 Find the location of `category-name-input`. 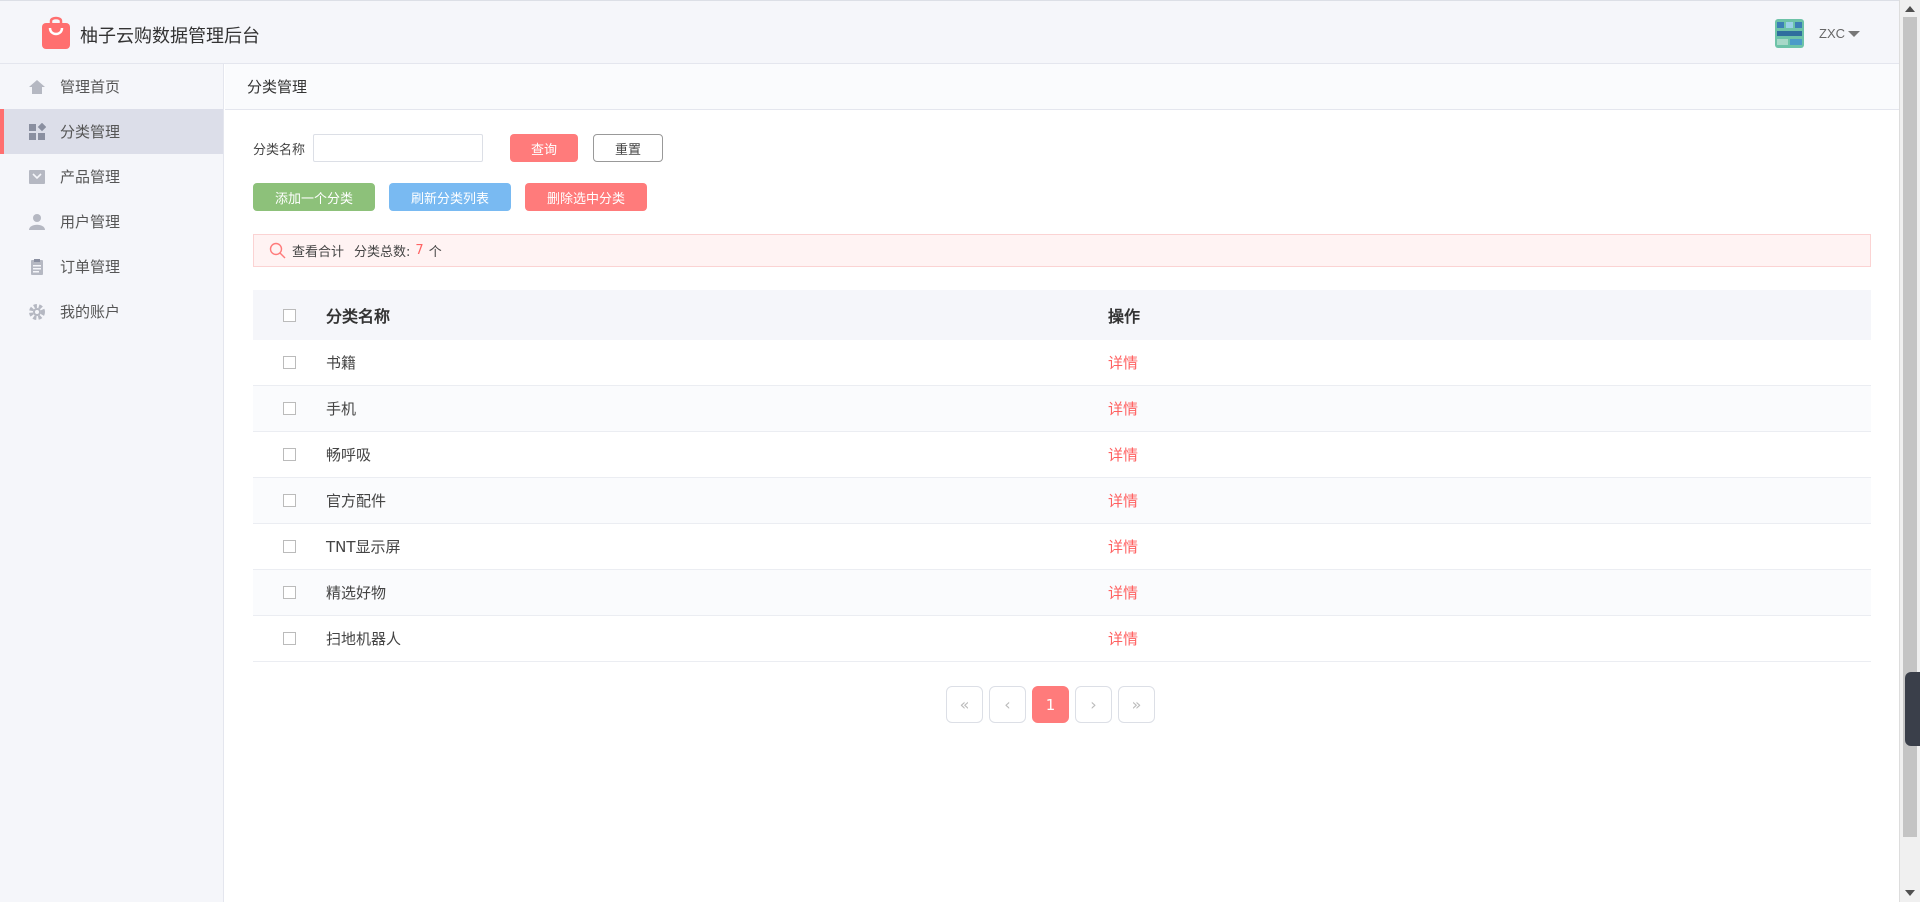

category-name-input is located at coordinates (398, 148).